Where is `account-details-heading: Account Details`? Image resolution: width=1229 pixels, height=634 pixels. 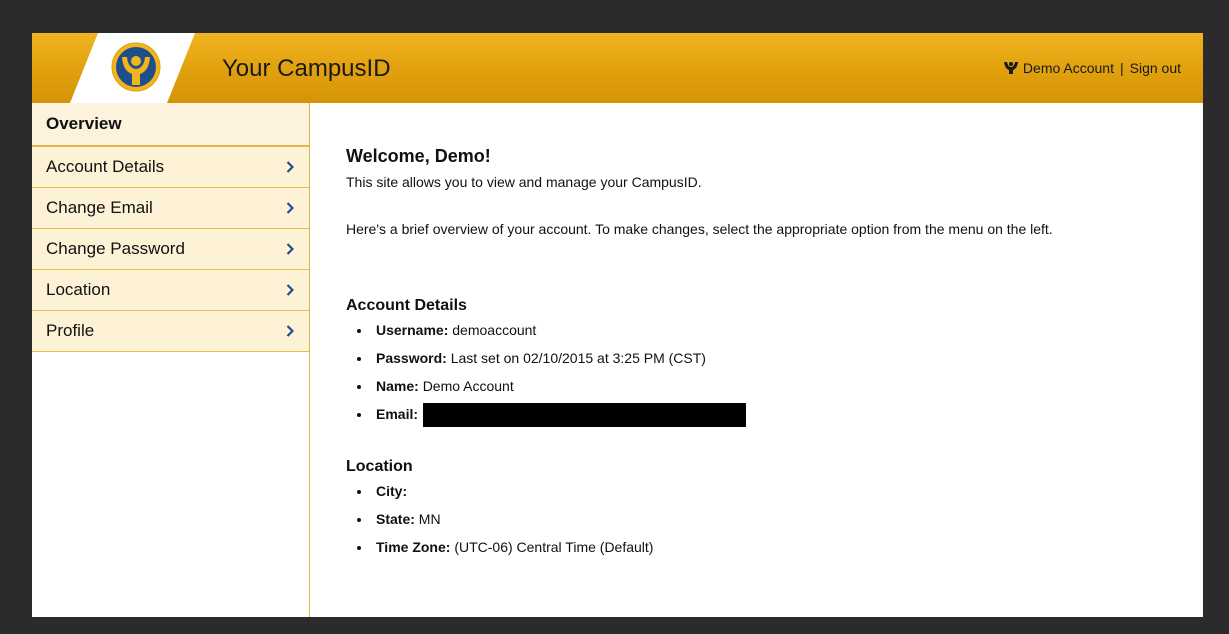
account-details-heading: Account Details is located at coordinates (406, 305).